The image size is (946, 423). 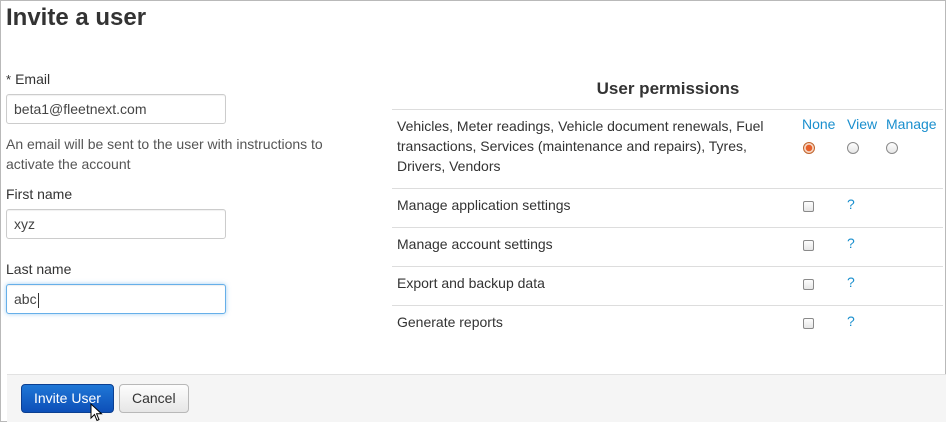 I want to click on permission-checkbox-account-settings, so click(x=808, y=245).